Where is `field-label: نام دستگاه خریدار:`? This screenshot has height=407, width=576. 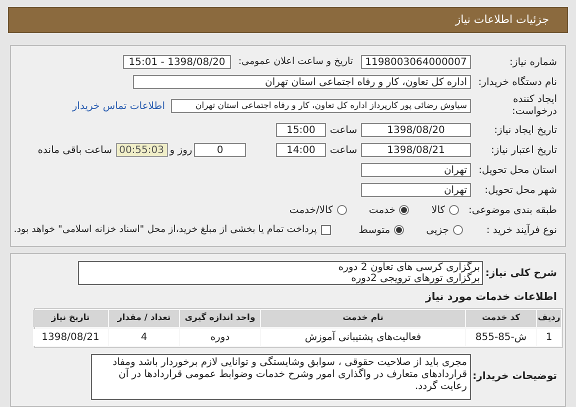
field-label: نام دستگاه خریدار: is located at coordinates (517, 82).